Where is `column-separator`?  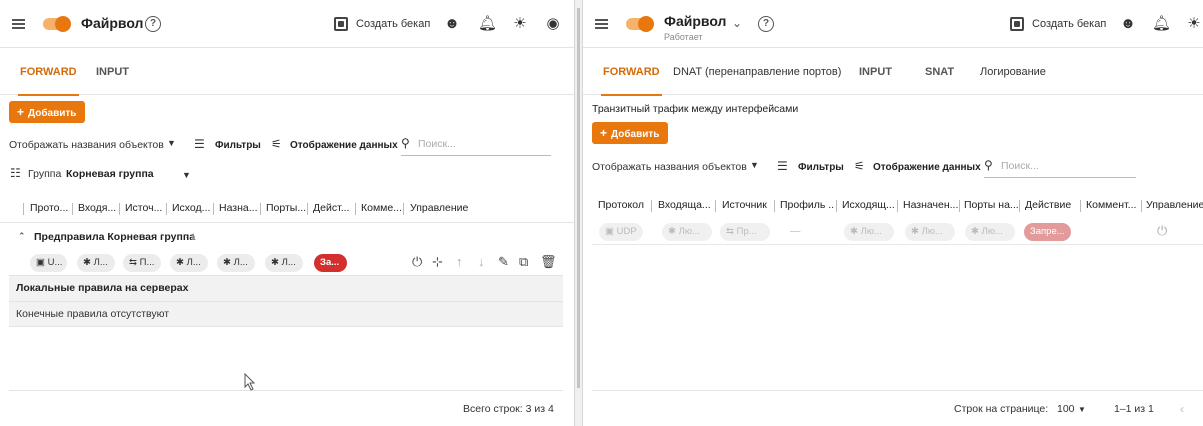
column-separator is located at coordinates (260, 209).